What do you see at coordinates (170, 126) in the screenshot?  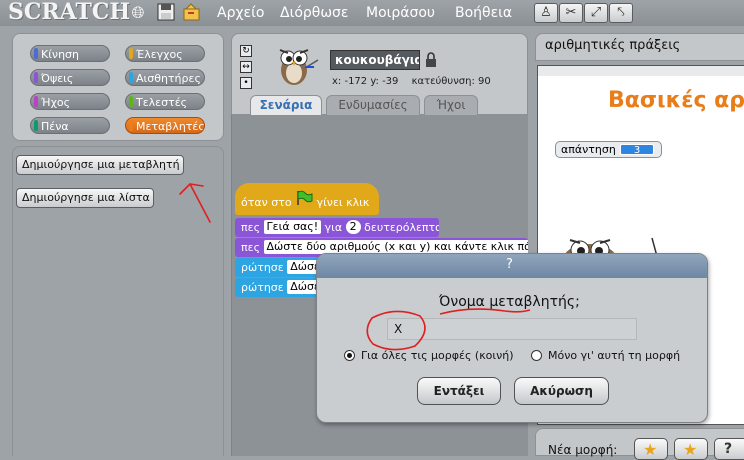 I see `category-label: Μεταβλητές` at bounding box center [170, 126].